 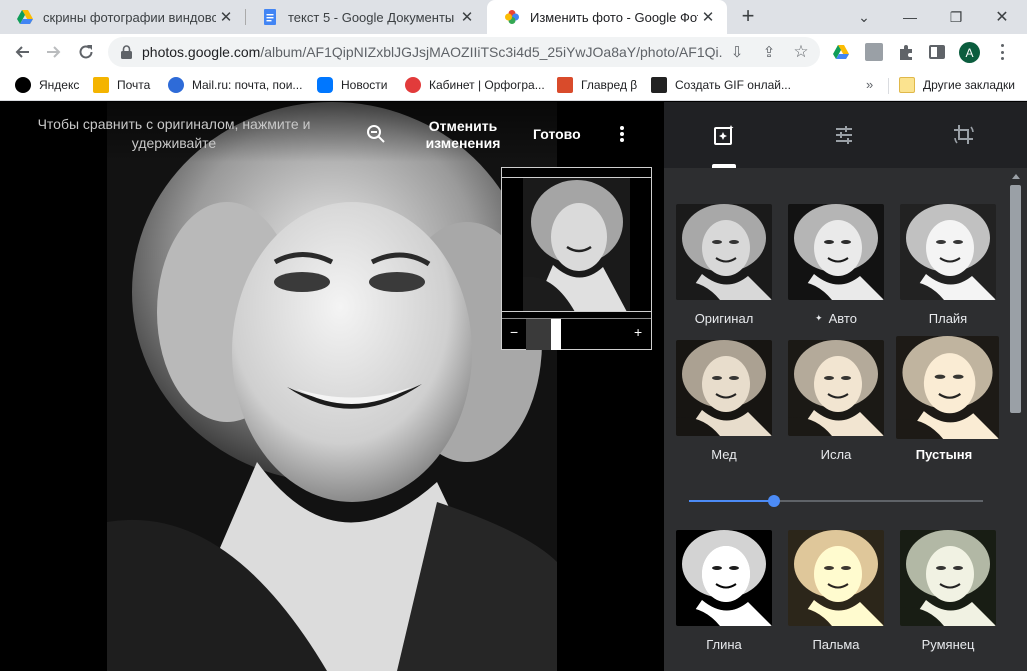 What do you see at coordinates (576, 244) in the screenshot?
I see `navigator-viewport-frame` at bounding box center [576, 244].